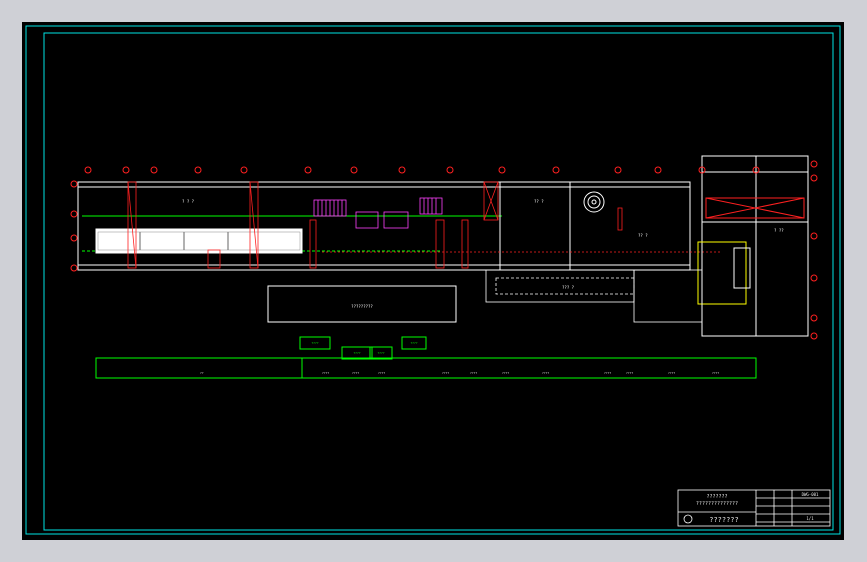  I want to click on dimension-label-12: ????, so click(715, 373).